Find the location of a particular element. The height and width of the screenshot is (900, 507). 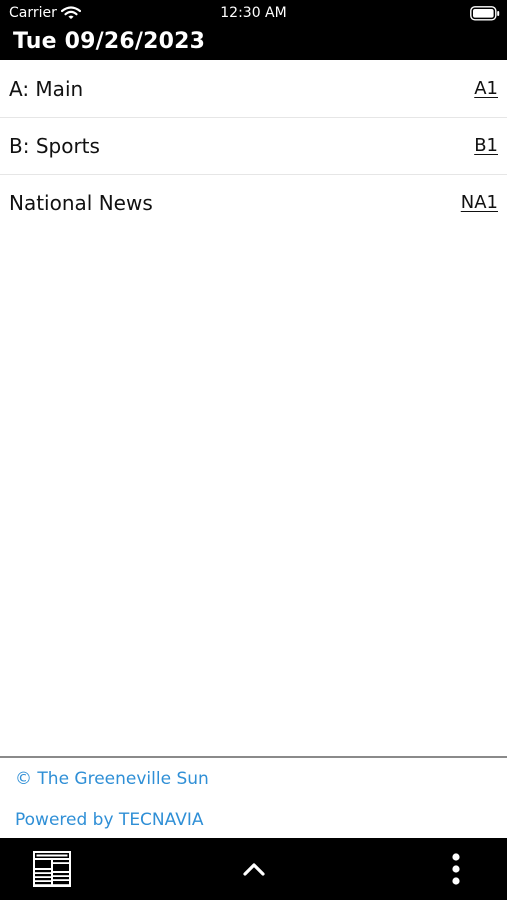

section-row-main: A: Main A1 is located at coordinates (253, 89).